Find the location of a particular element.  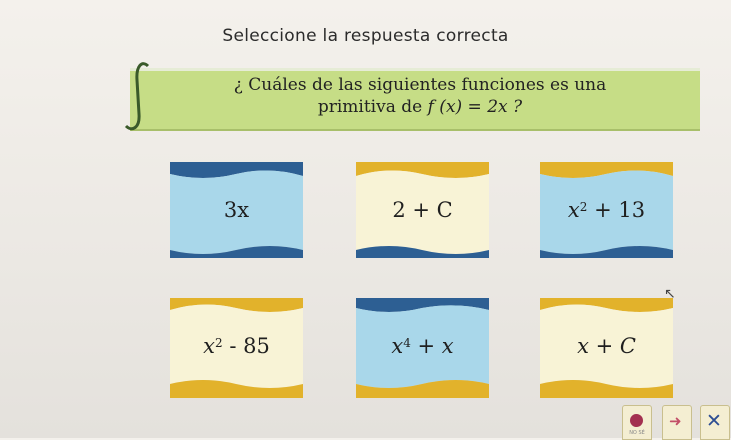

option-2-value: 2 + C is located at coordinates (422, 210).